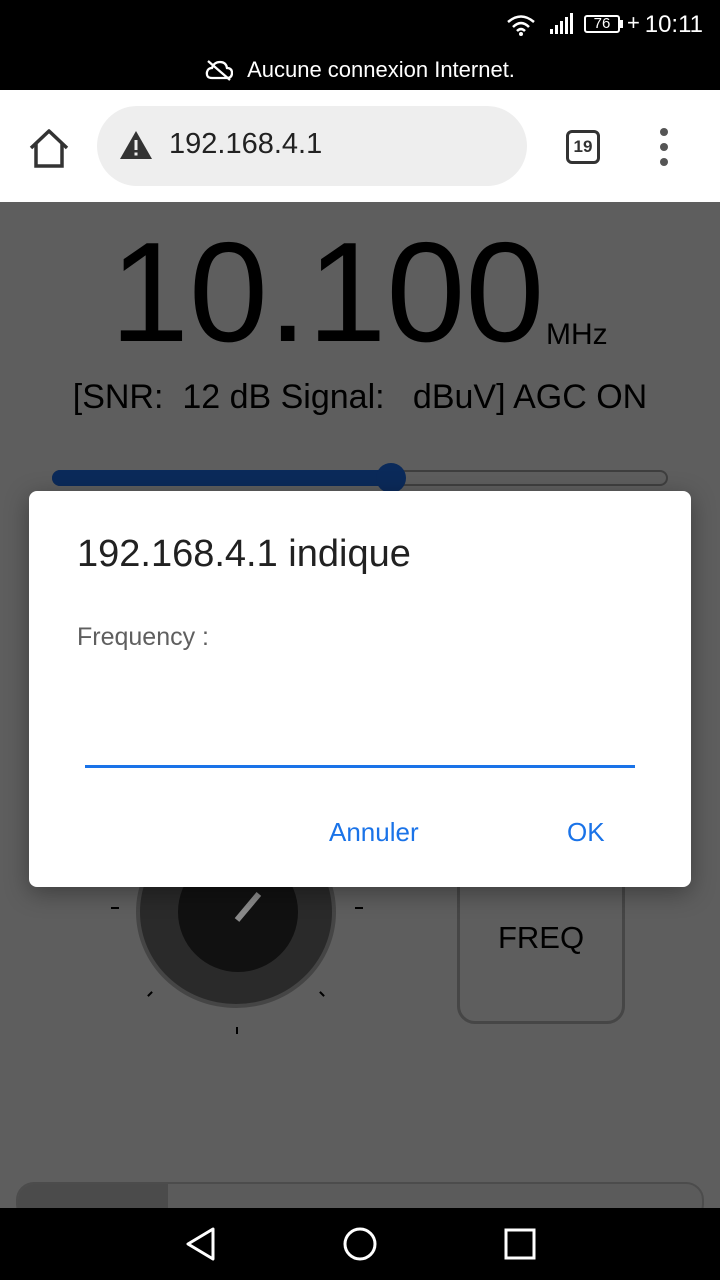 The image size is (720, 1280). What do you see at coordinates (219, 71) in the screenshot?
I see `cloud-off-icon` at bounding box center [219, 71].